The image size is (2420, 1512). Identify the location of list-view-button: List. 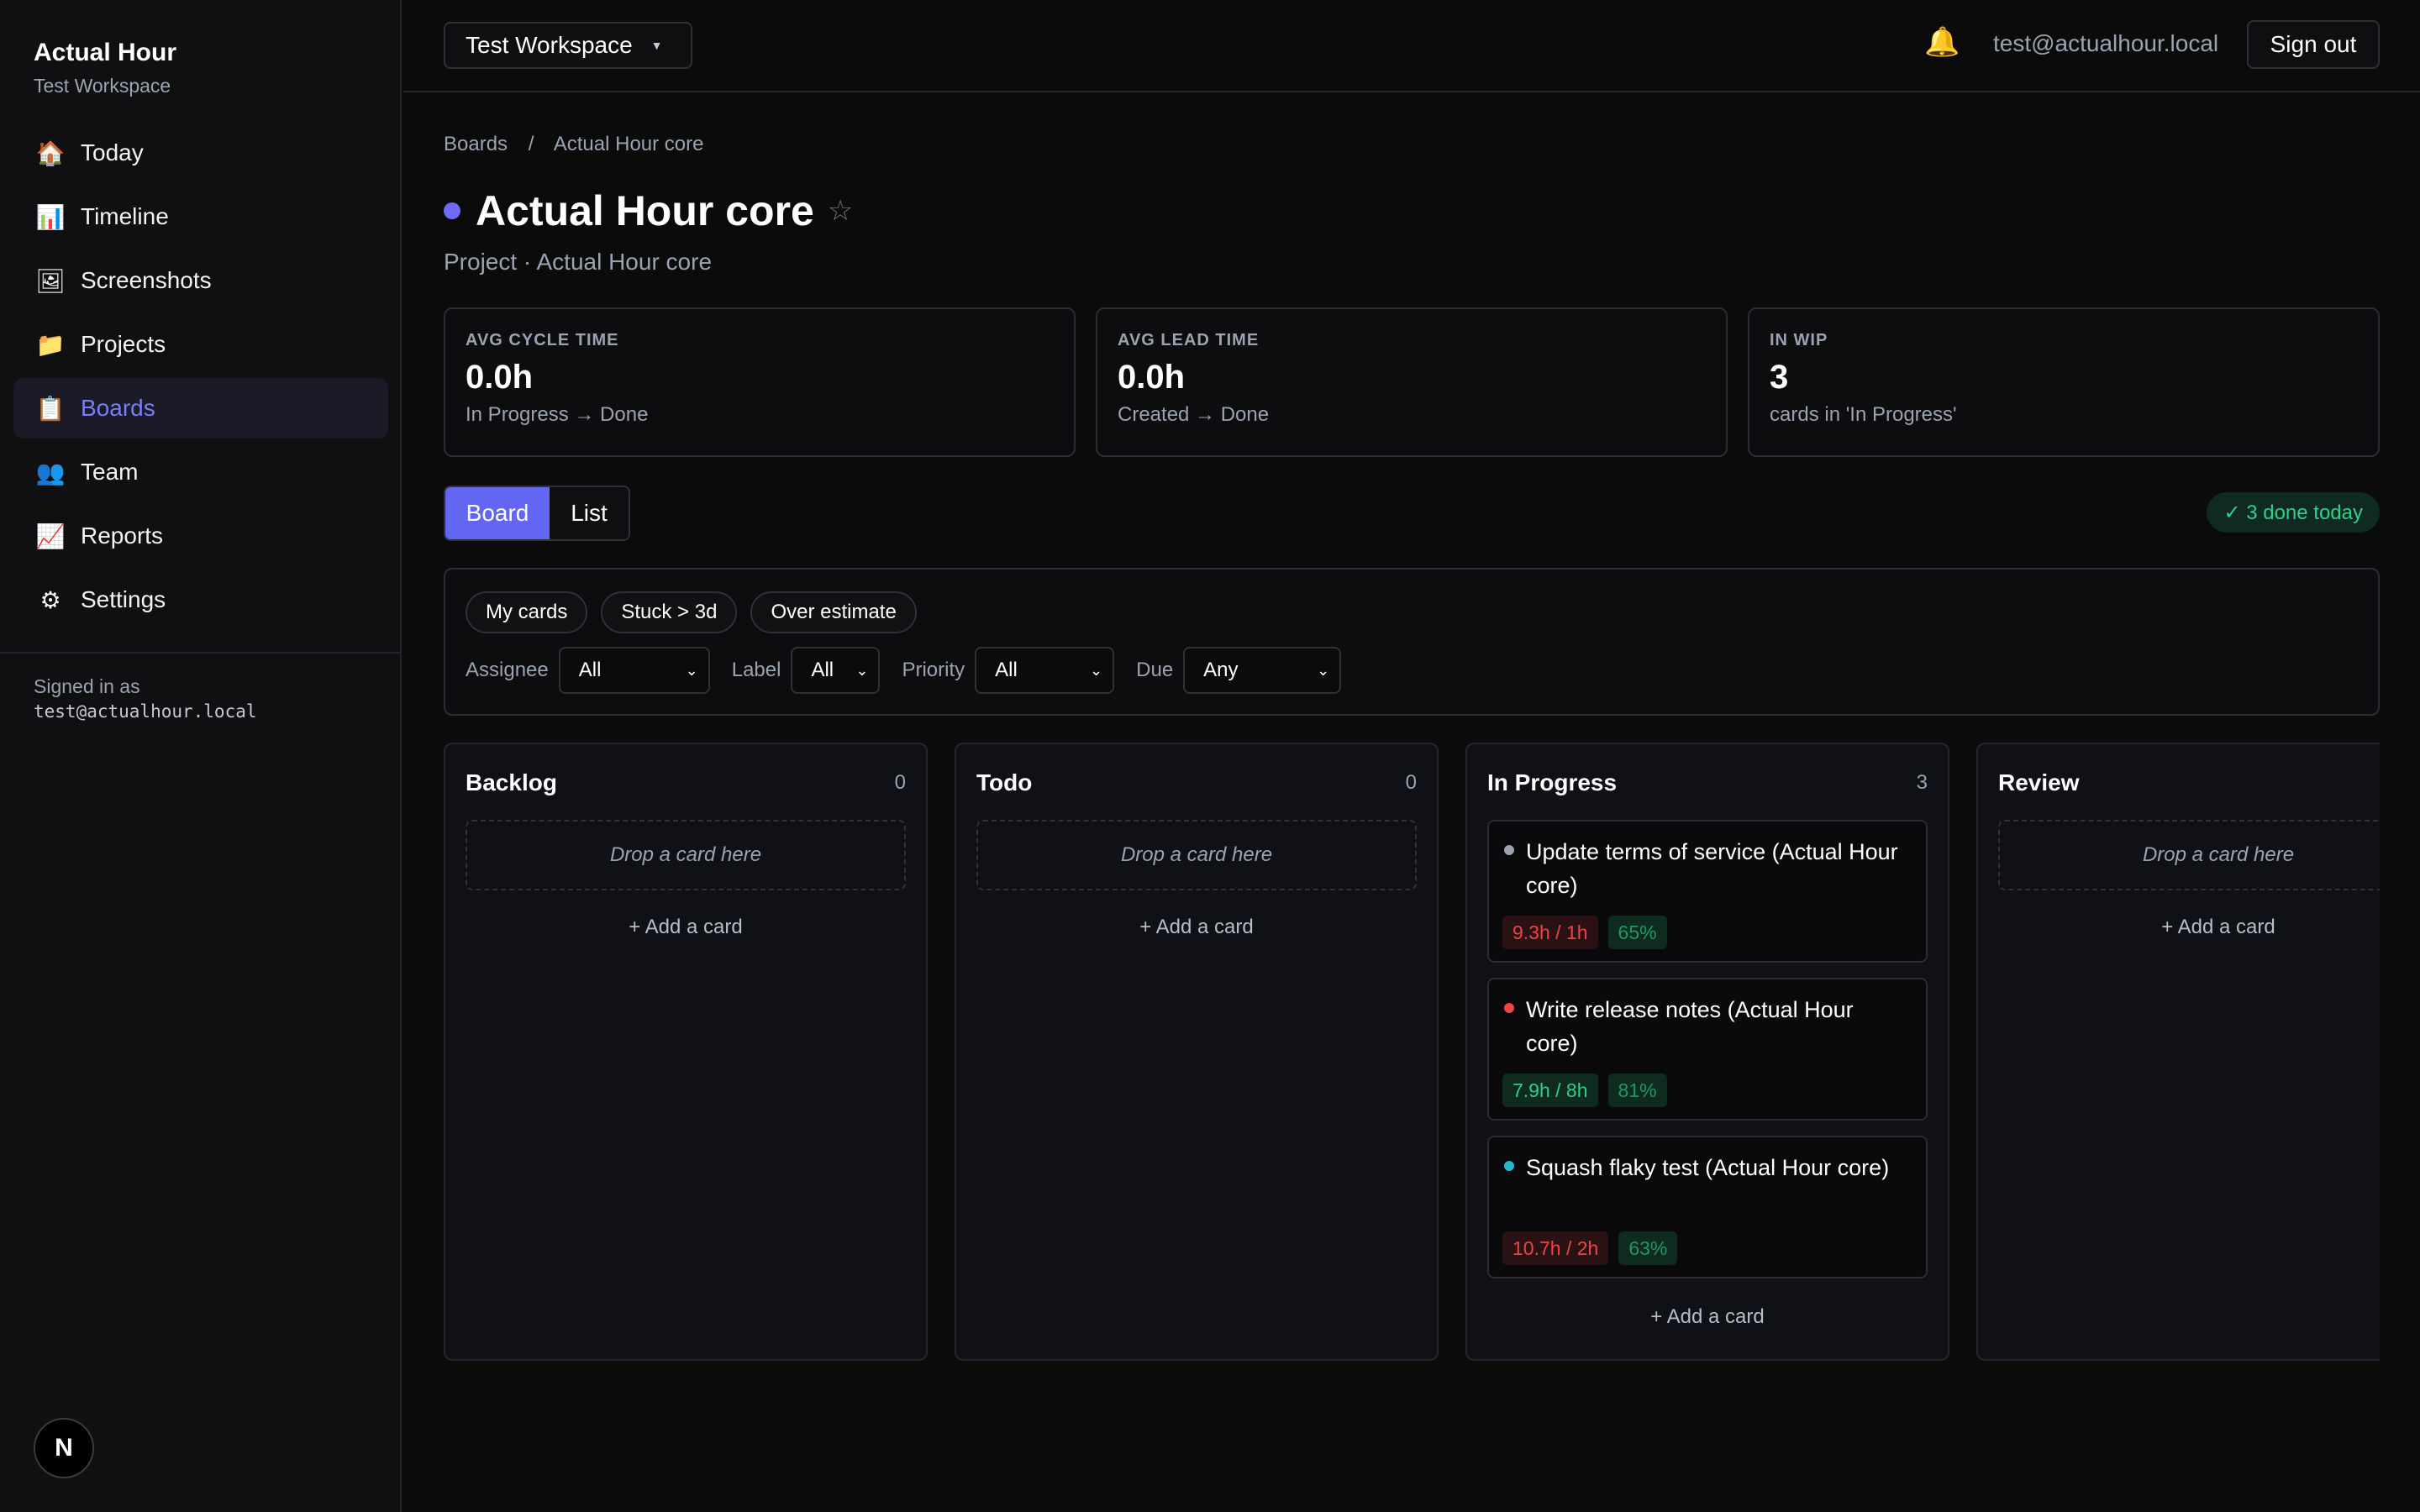
(589, 513).